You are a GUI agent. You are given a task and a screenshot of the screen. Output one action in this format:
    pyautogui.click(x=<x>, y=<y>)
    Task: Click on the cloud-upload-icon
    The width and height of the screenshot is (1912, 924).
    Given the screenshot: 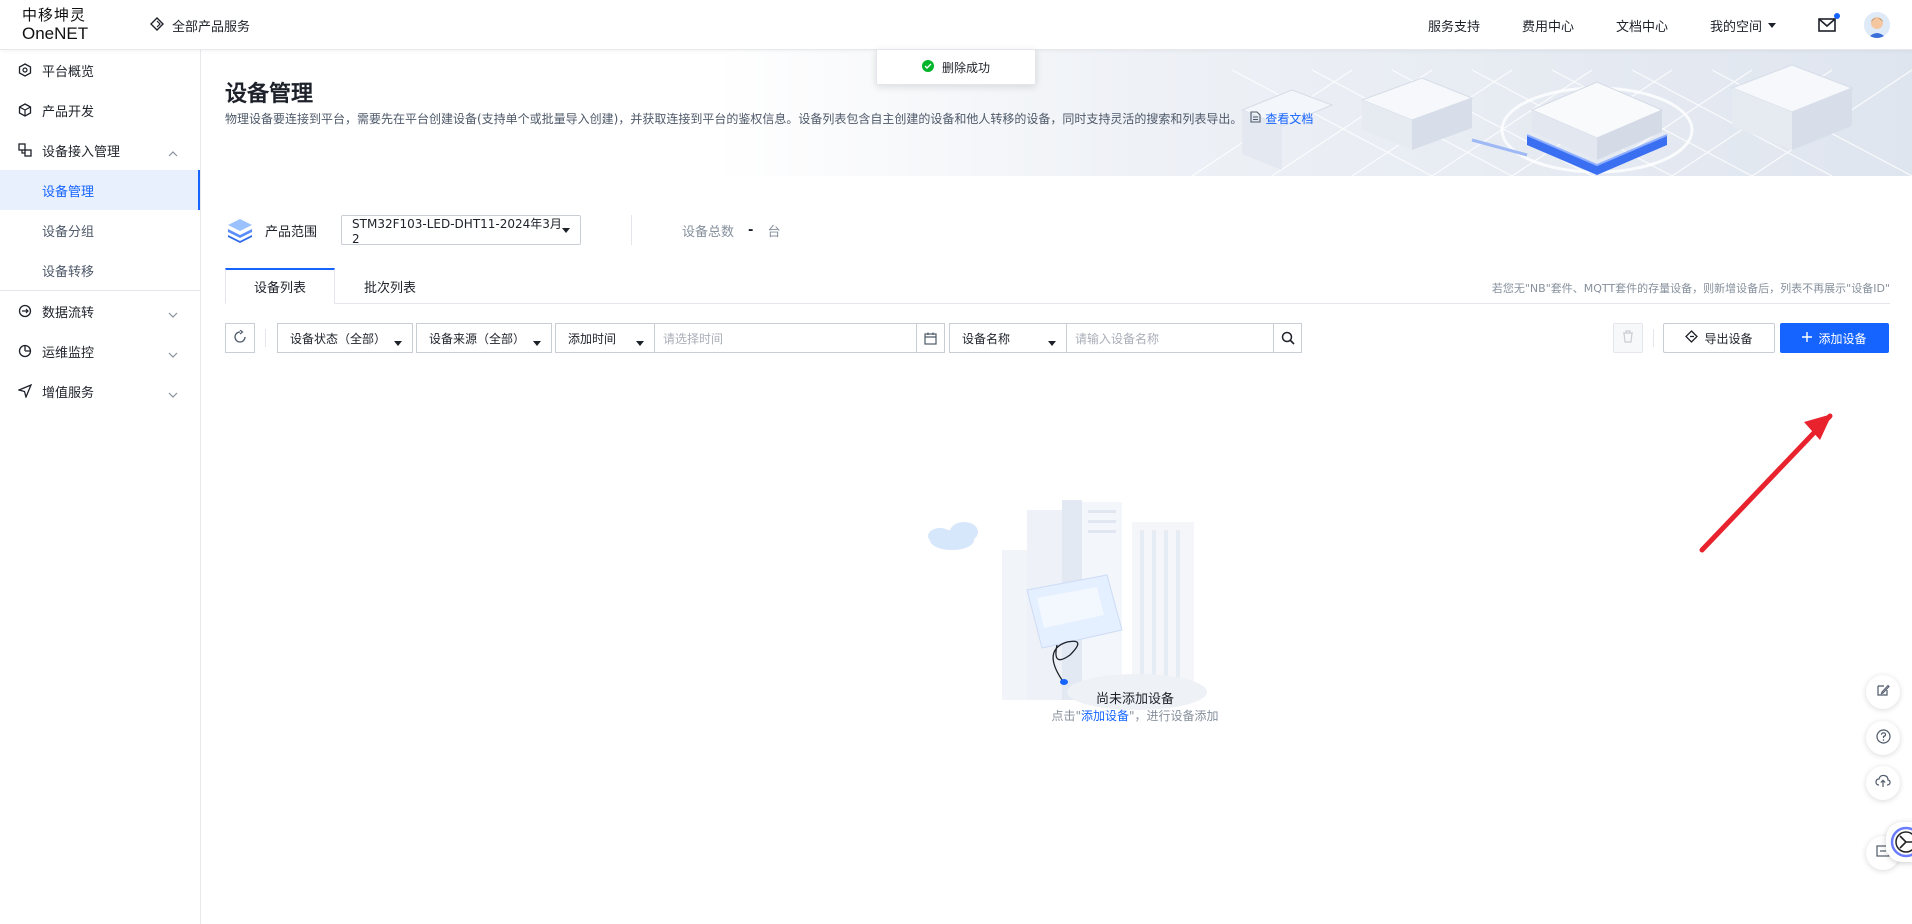 What is the action you would take?
    pyautogui.click(x=1883, y=783)
    